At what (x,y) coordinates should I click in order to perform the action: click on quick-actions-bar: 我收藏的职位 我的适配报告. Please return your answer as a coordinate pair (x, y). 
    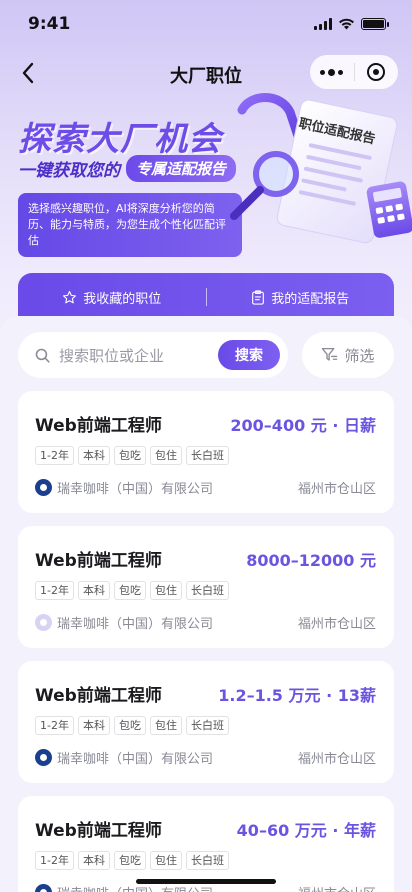
    Looking at the image, I should click on (206, 297).